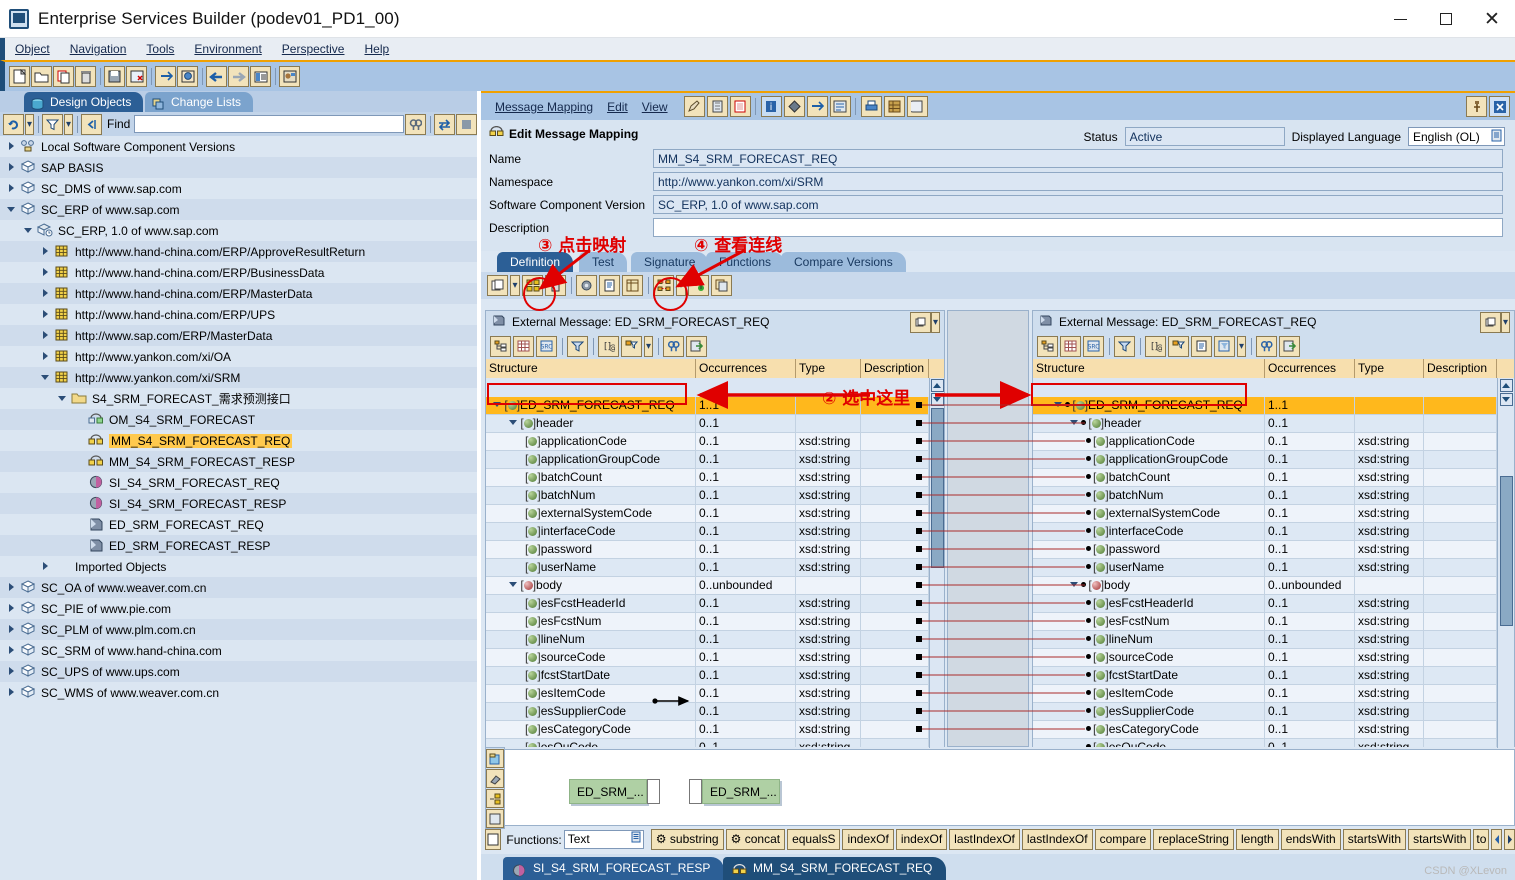 The height and width of the screenshot is (880, 1515). What do you see at coordinates (216, 76) in the screenshot?
I see `back-icon` at bounding box center [216, 76].